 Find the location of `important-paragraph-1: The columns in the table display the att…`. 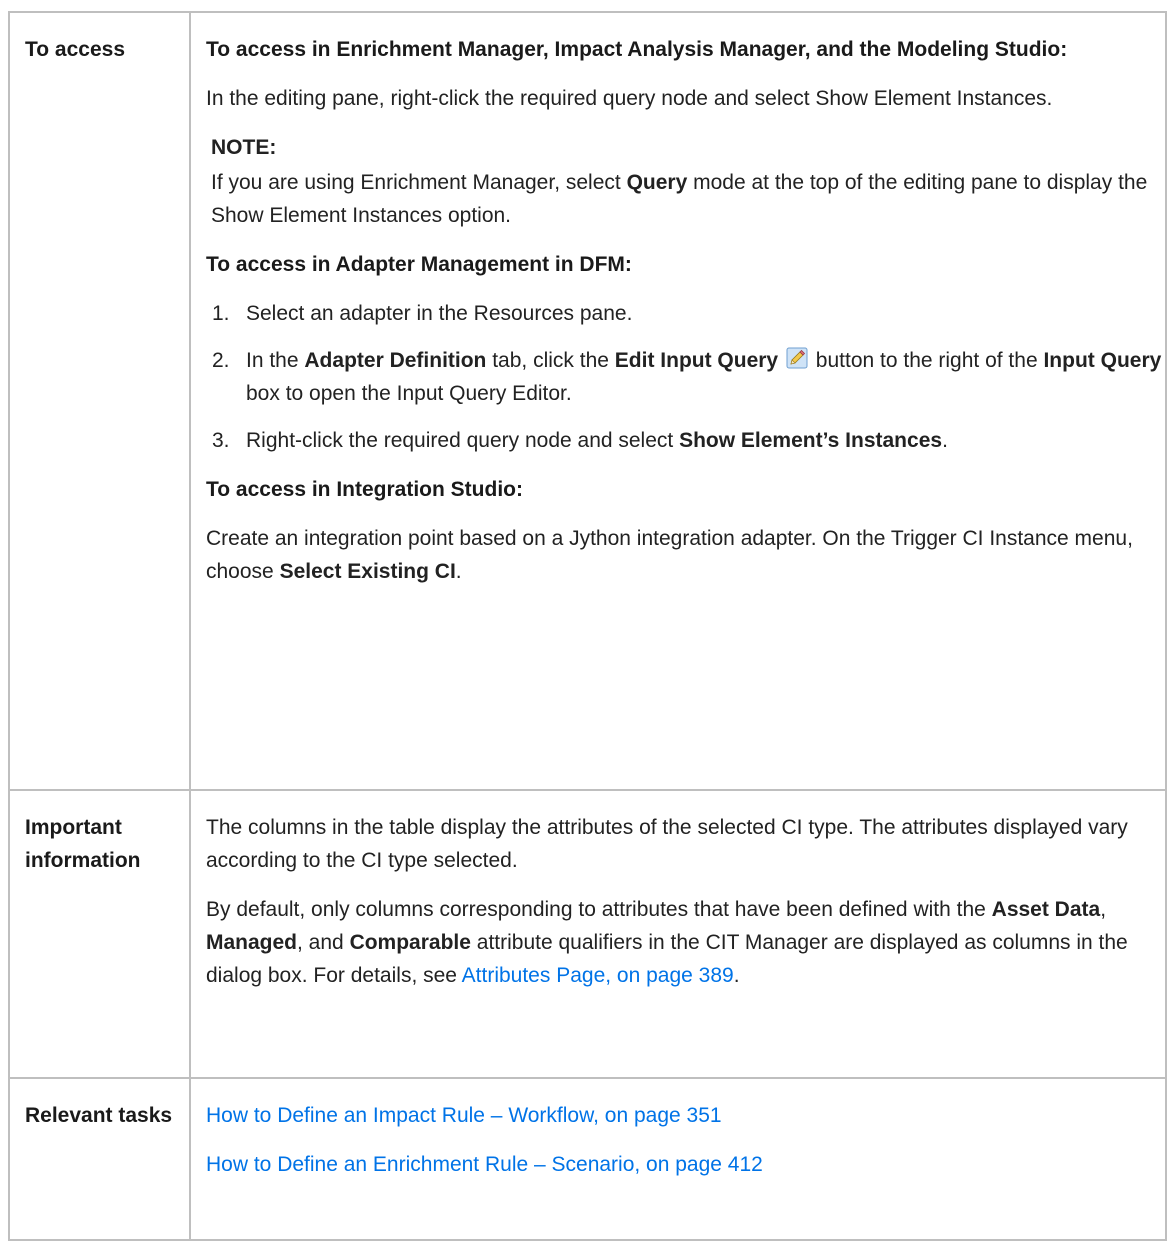

important-paragraph-1: The columns in the table display the att… is located at coordinates (667, 844).